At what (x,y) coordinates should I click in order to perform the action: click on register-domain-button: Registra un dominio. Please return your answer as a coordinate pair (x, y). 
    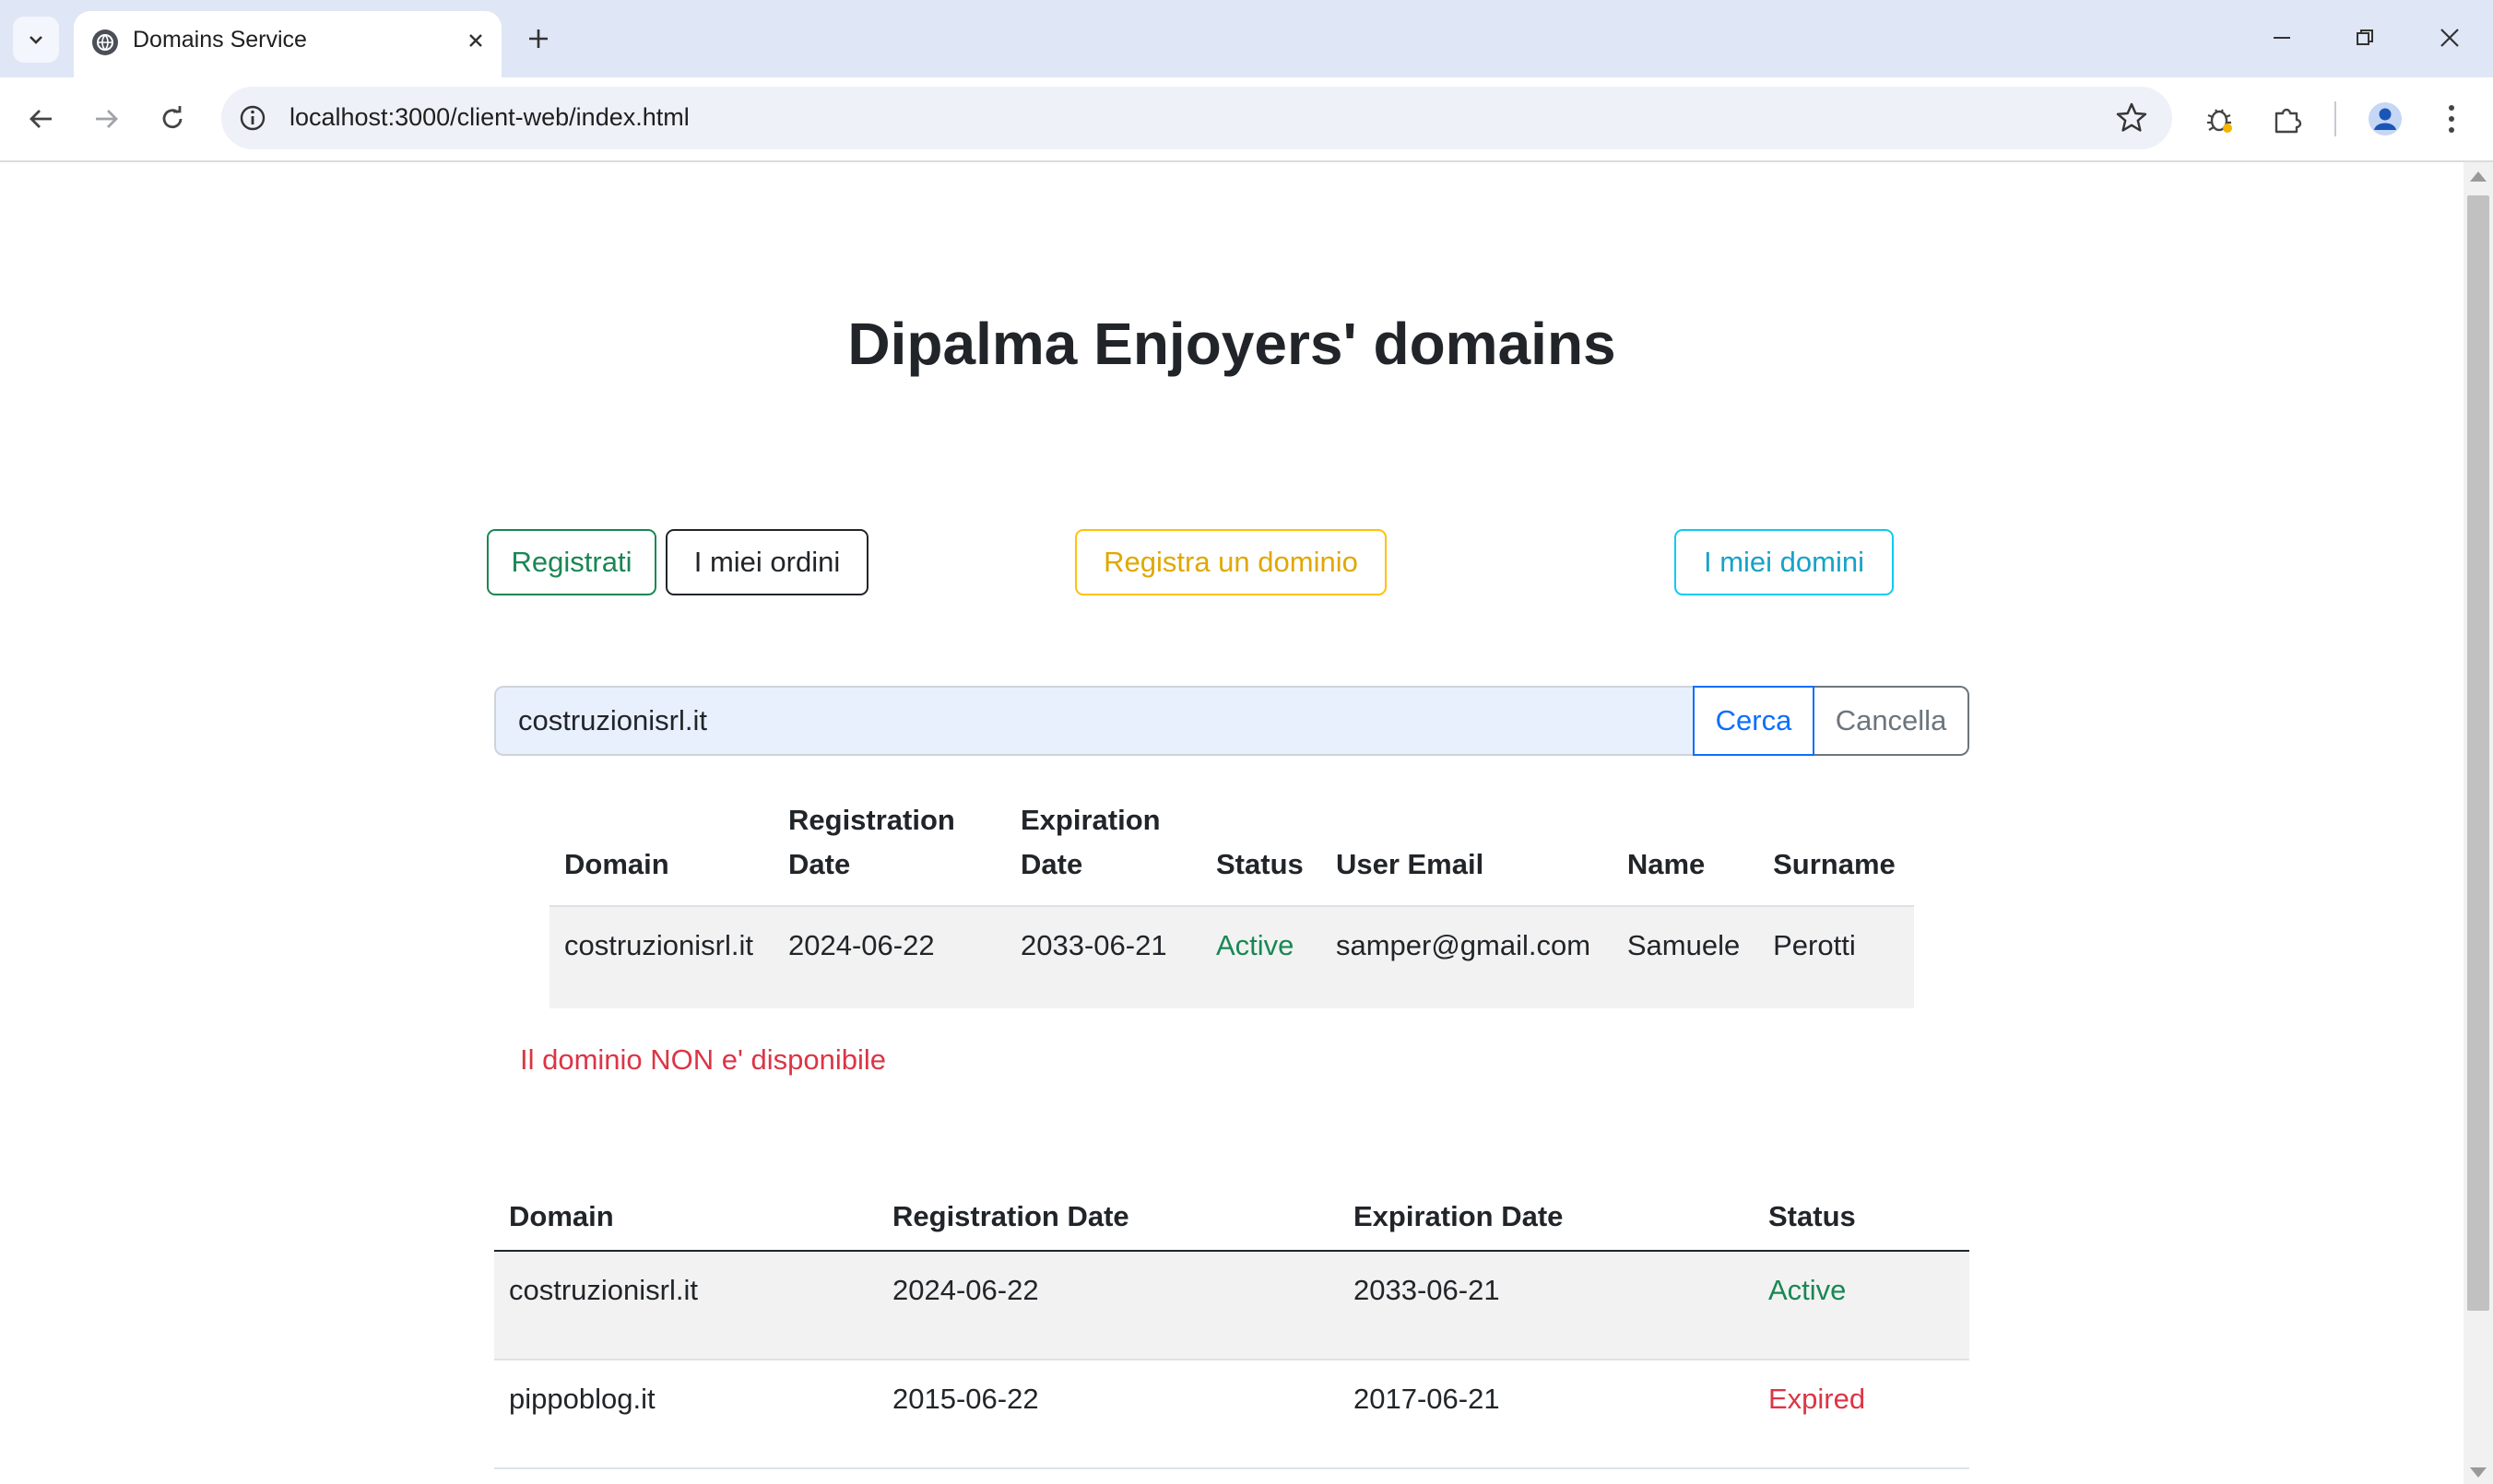
    Looking at the image, I should click on (1231, 562).